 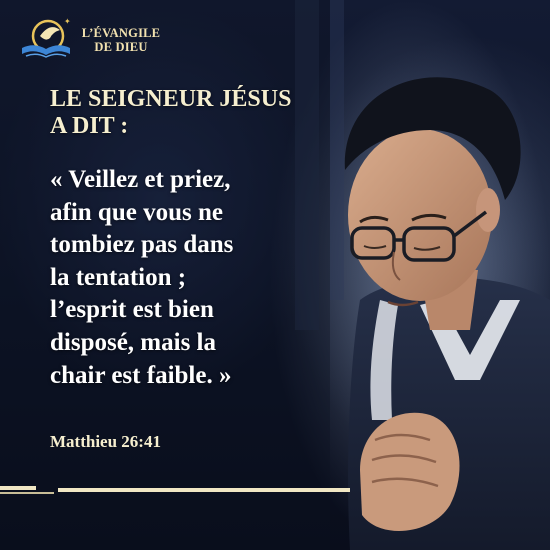 What do you see at coordinates (140, 179) in the screenshot?
I see `quote-line: « Veillez et priez,` at bounding box center [140, 179].